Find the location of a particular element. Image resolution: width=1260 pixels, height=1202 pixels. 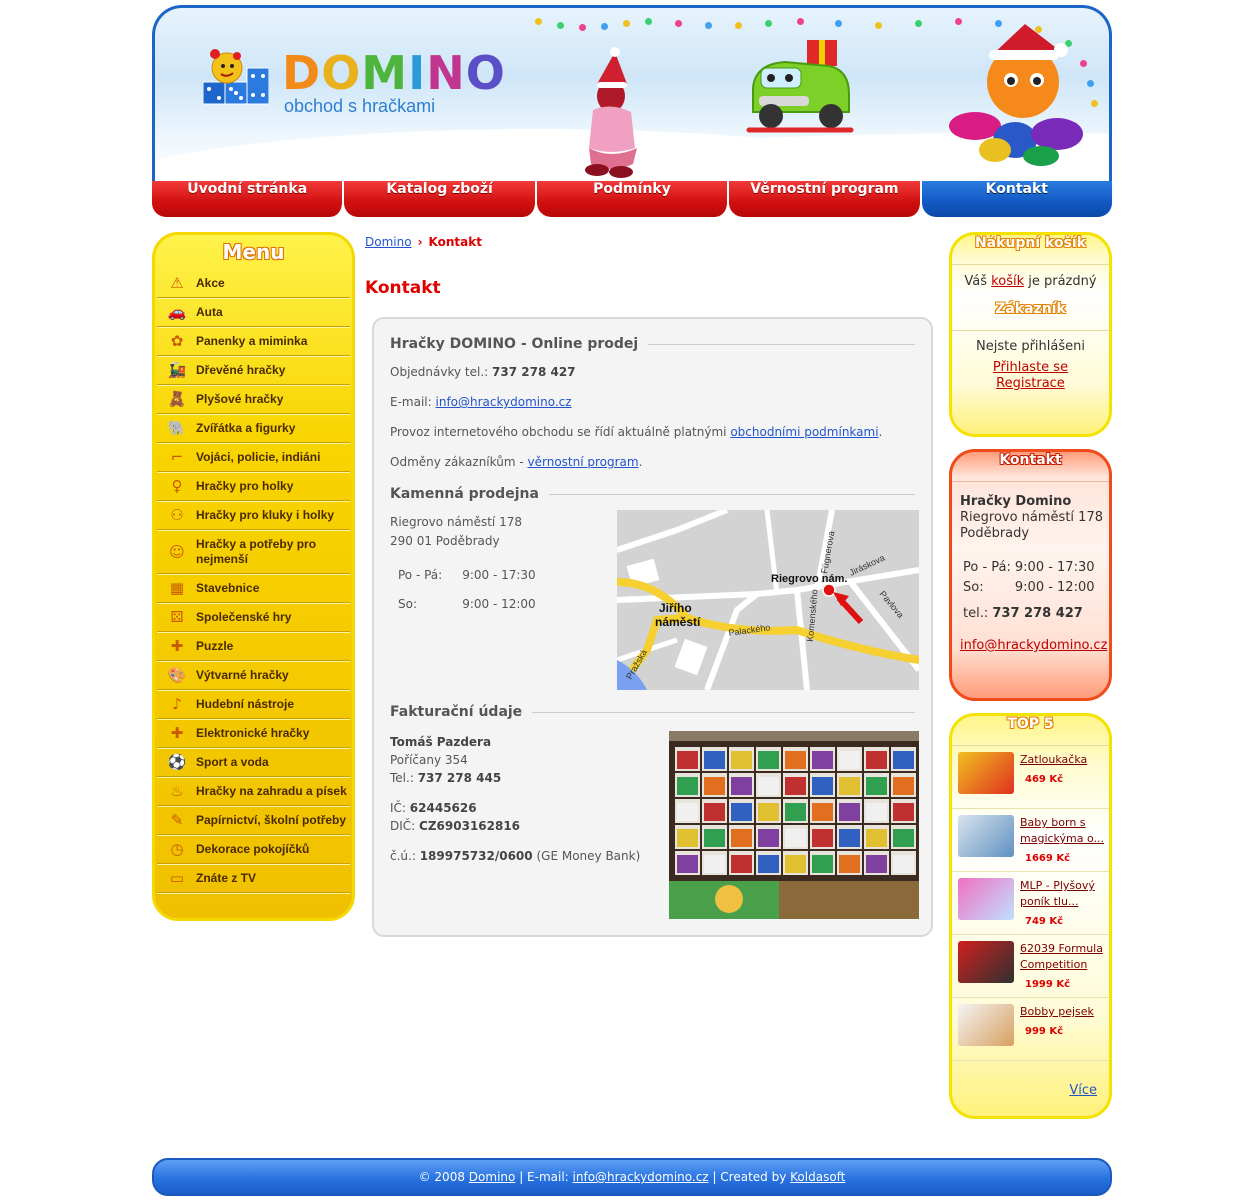

menu-item-12: ✚ Puzzle is located at coordinates (253, 646).